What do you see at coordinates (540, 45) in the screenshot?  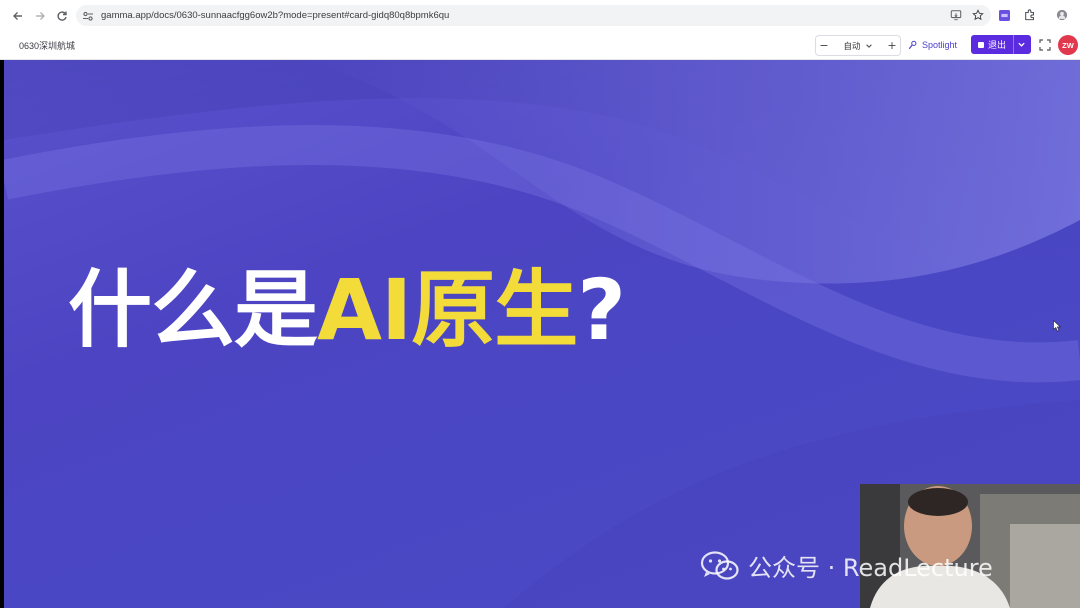 I see `presentation-toolbar: 0630深圳航城 − 自动 + Spotlight 退出` at bounding box center [540, 45].